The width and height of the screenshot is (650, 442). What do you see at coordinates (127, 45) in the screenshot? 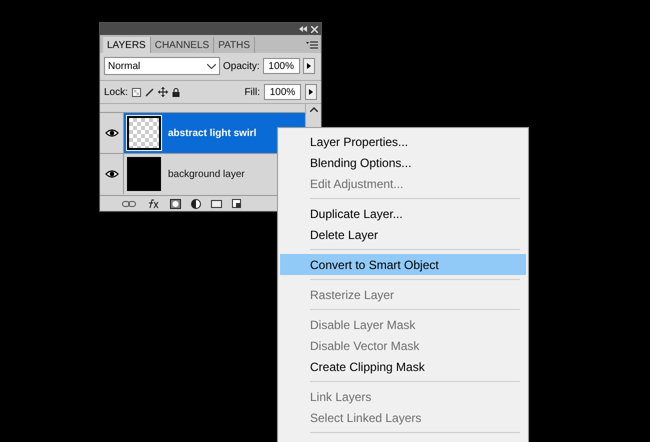
I see `panel-tab: LAYERS` at bounding box center [127, 45].